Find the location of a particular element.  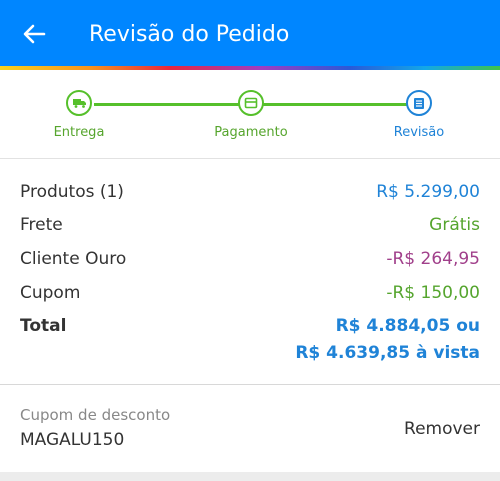

truck-icon is located at coordinates (79, 103).